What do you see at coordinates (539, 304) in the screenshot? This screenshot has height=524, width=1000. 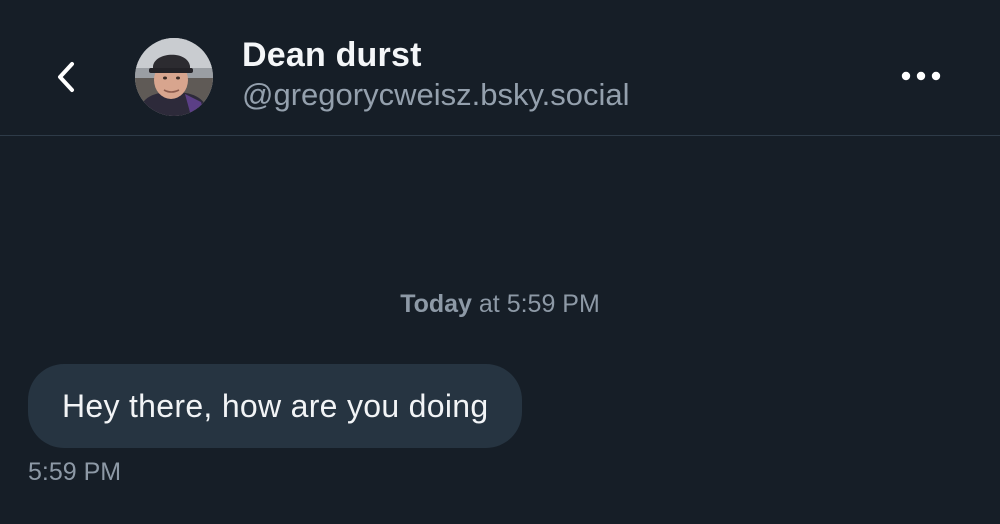 I see `date-separator-time: at 5:59 PM` at bounding box center [539, 304].